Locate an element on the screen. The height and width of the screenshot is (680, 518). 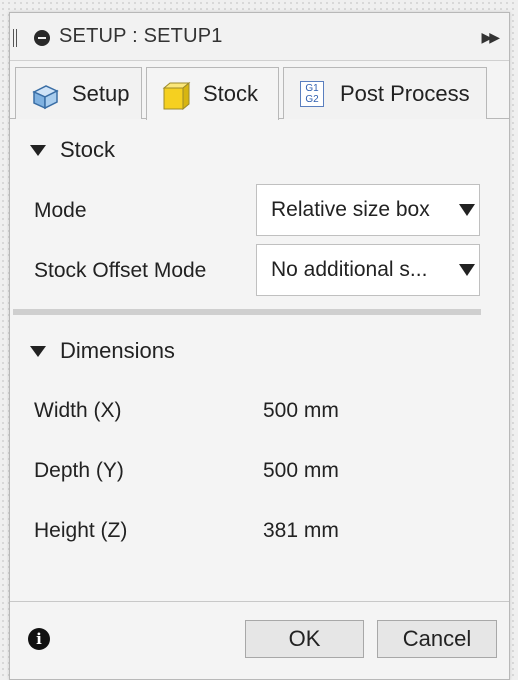
tab-bar: Setup Stock G1 G2 Post Process is located at coordinates (259, 90).